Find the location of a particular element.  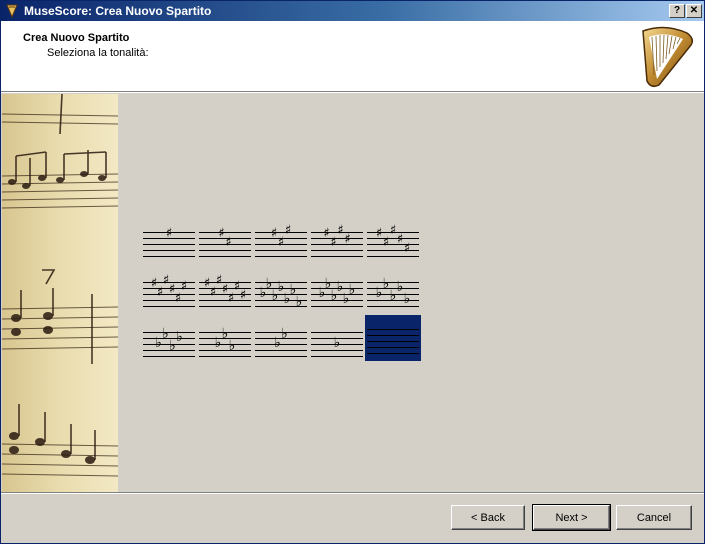

key-signature-staff: ♭ is located at coordinates (337, 344).